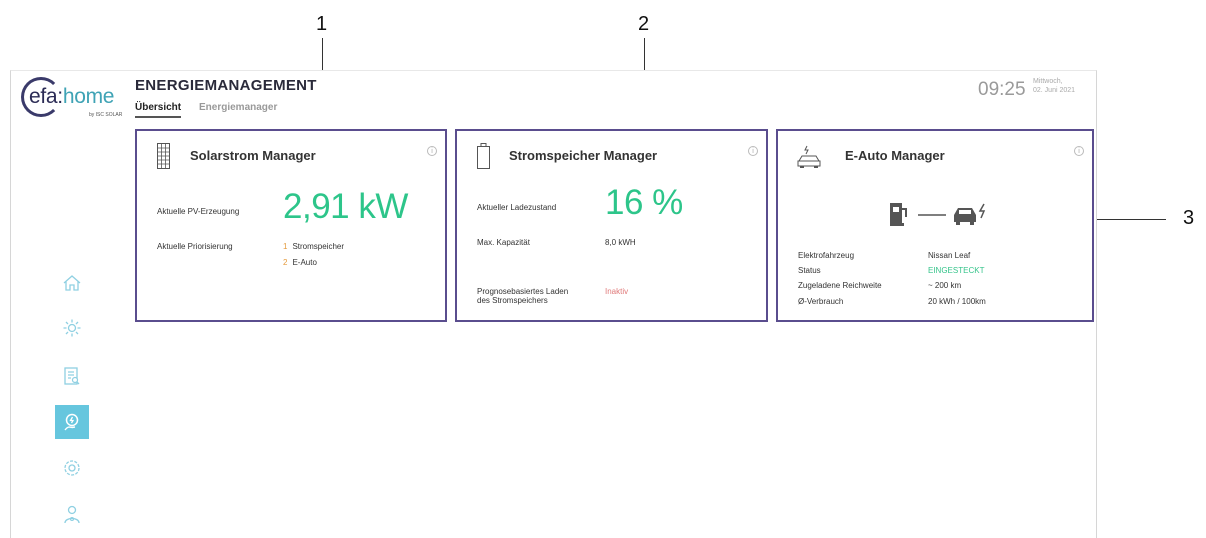 This screenshot has height=538, width=1206. Describe the element at coordinates (949, 255) in the screenshot. I see `ev-value-vehicle: Nissan Leaf` at that location.